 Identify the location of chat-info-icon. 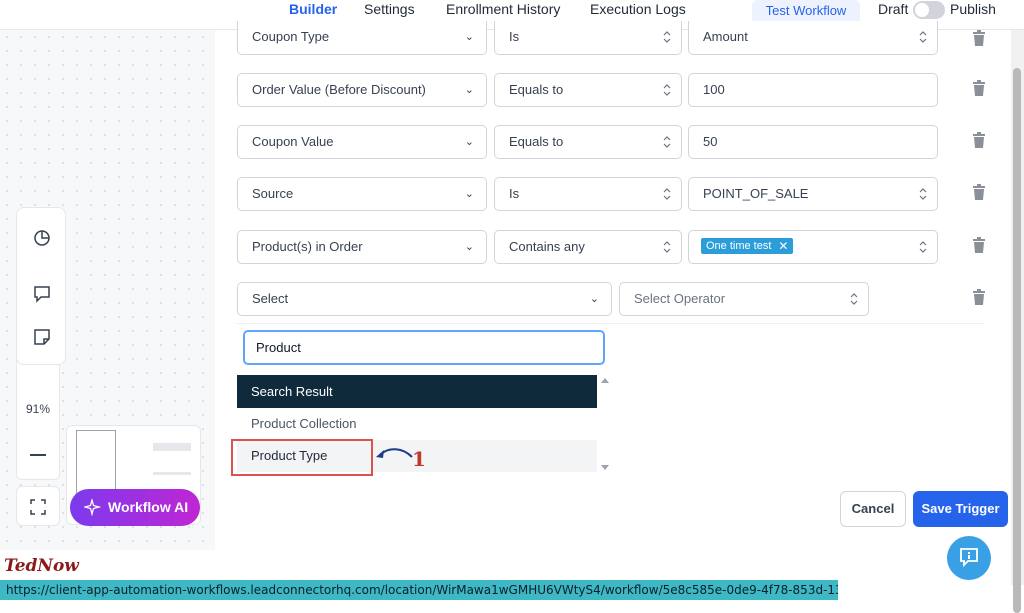
(969, 557).